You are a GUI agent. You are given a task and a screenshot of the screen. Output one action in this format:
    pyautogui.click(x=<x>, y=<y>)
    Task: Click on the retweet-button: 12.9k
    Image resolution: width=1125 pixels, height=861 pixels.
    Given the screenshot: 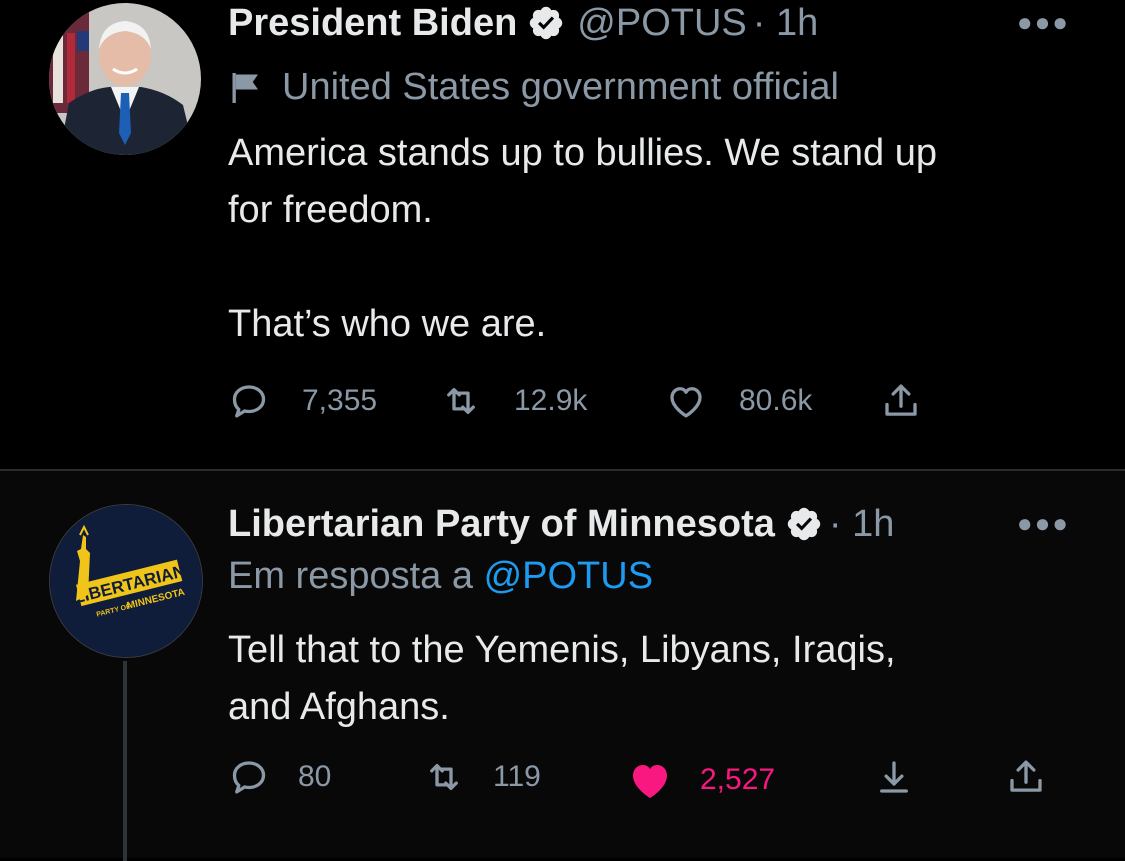 What is the action you would take?
    pyautogui.click(x=513, y=401)
    